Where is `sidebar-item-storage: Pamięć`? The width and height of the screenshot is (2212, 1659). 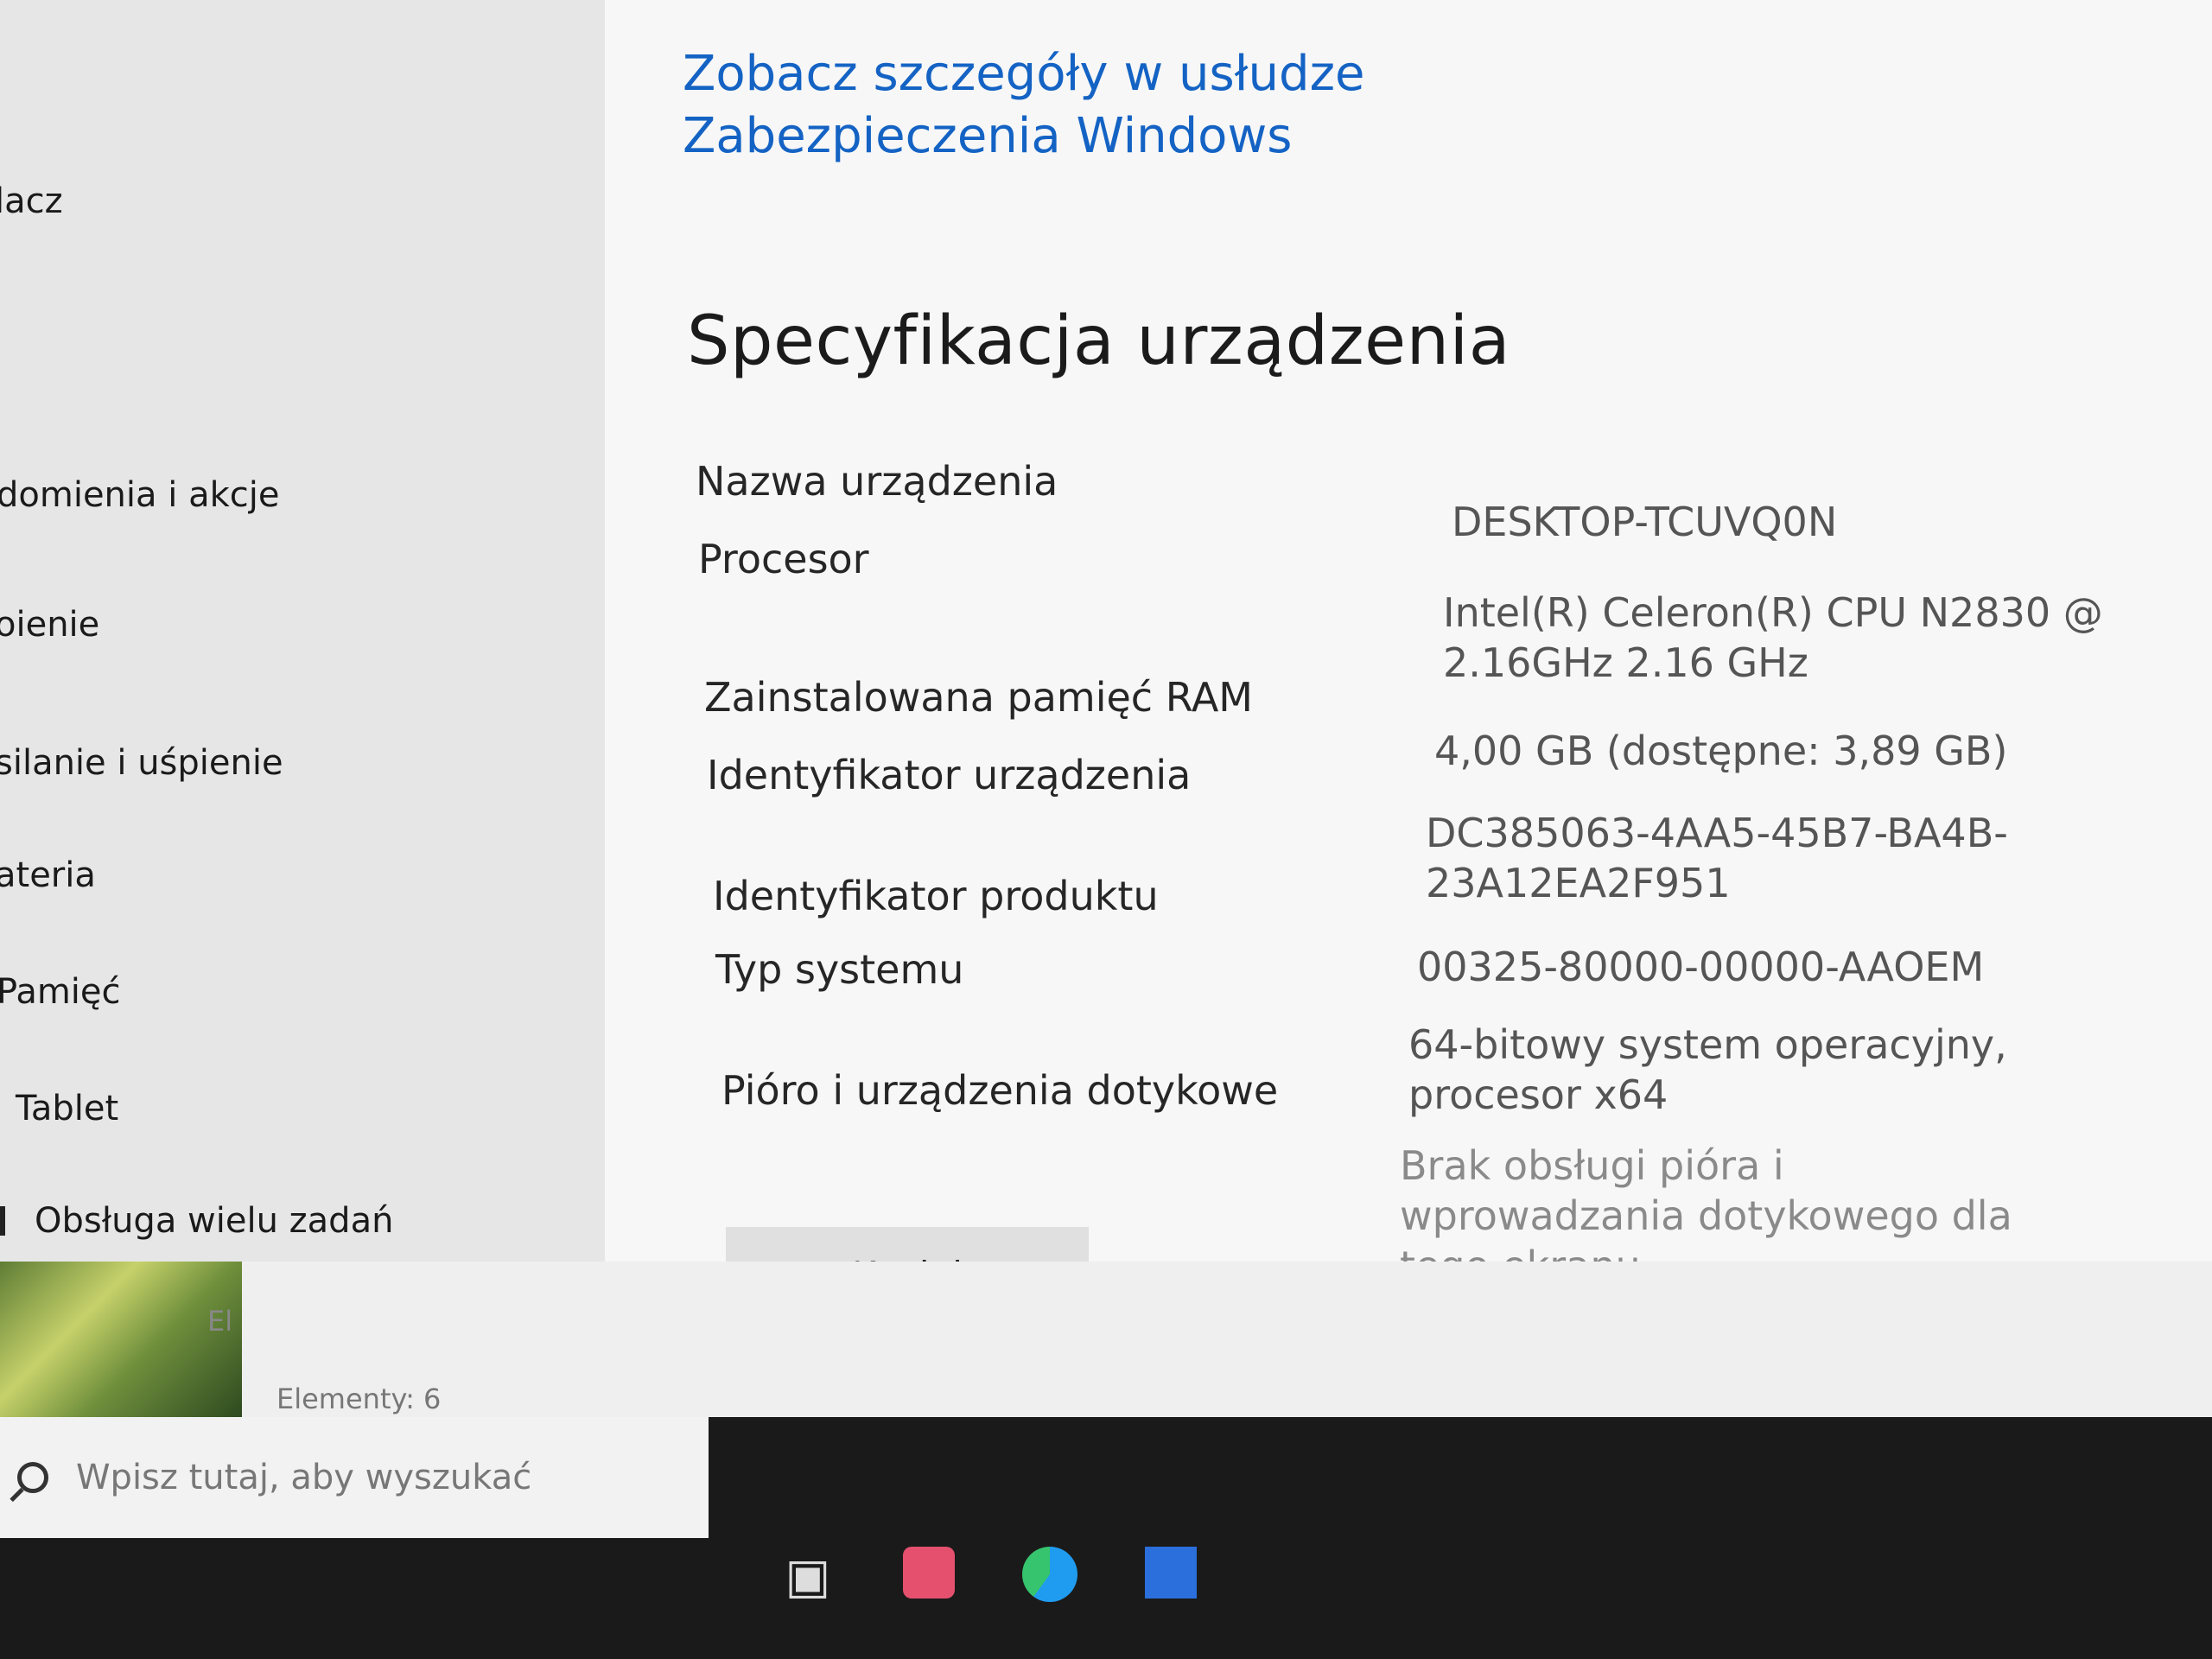
sidebar-item-storage: Pamięć is located at coordinates (61, 992).